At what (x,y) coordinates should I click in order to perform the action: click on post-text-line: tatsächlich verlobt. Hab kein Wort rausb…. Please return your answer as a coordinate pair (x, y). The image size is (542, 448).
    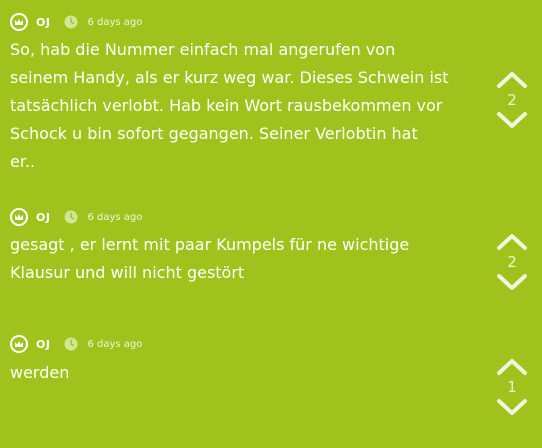
    Looking at the image, I should click on (226, 105).